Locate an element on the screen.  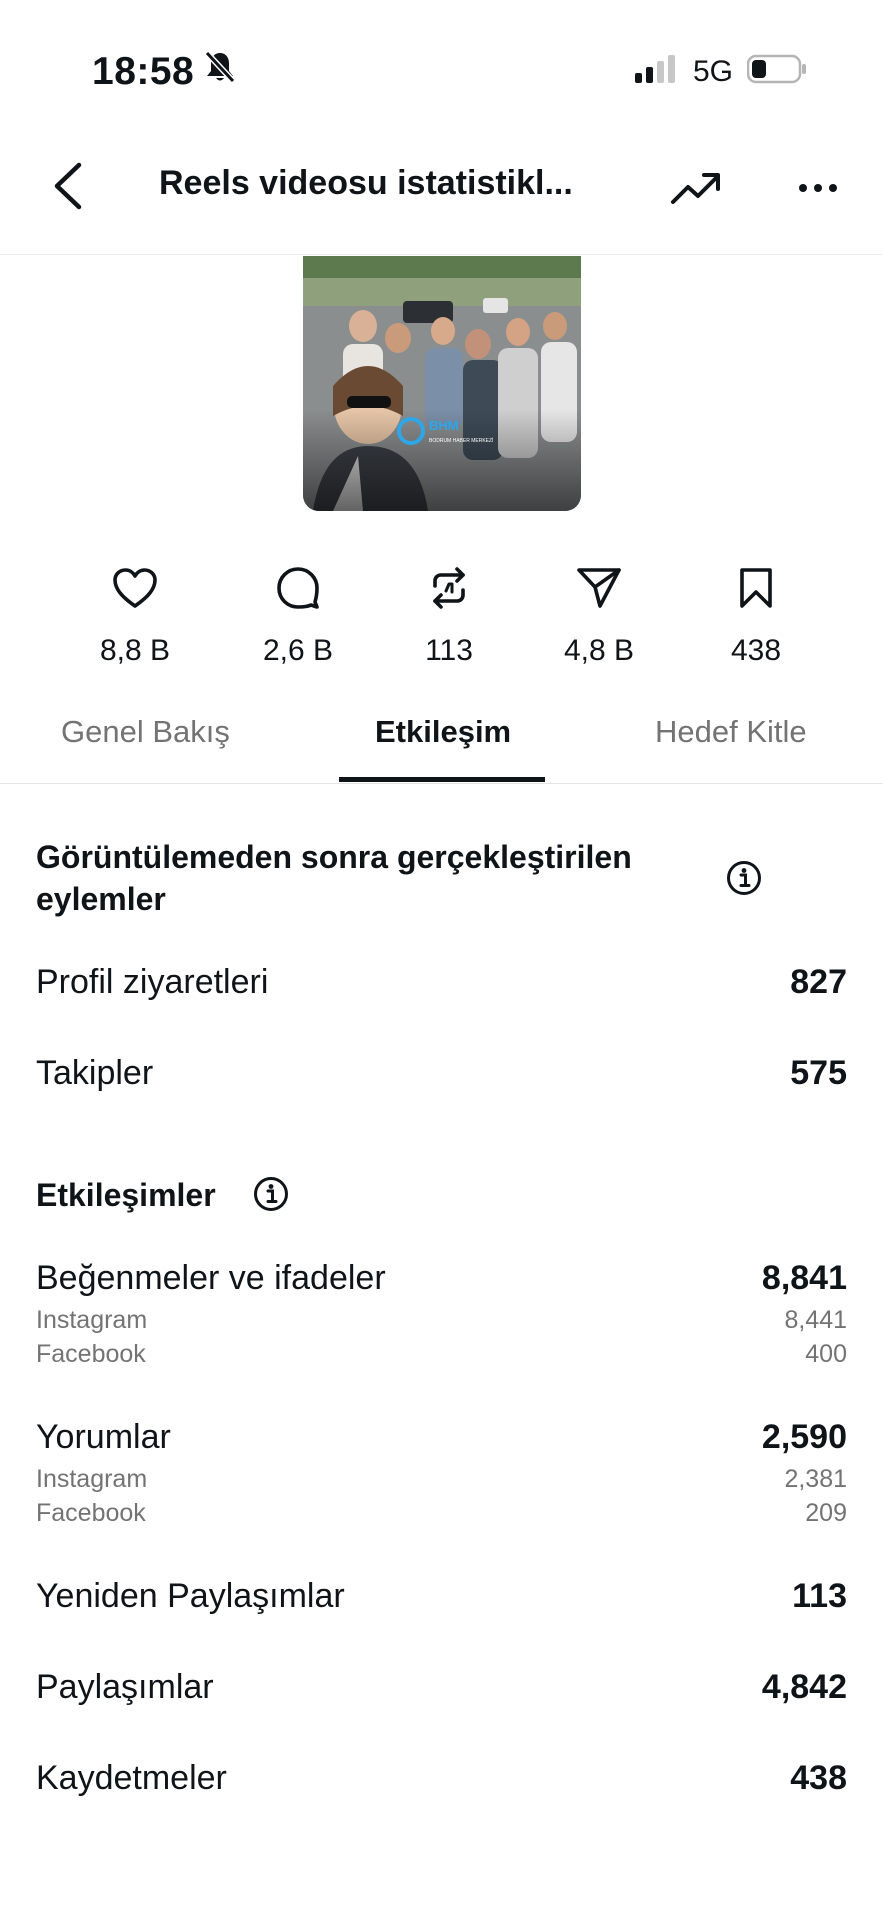
more-options-button is located at coordinates (818, 188).